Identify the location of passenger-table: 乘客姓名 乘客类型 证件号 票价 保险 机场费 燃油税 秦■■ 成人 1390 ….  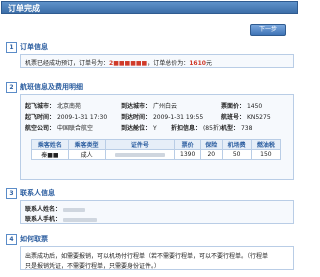
(156, 149).